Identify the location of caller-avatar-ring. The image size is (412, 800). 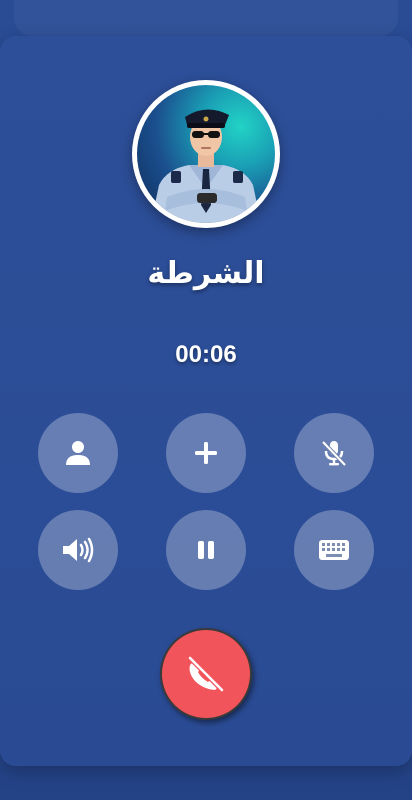
(206, 154).